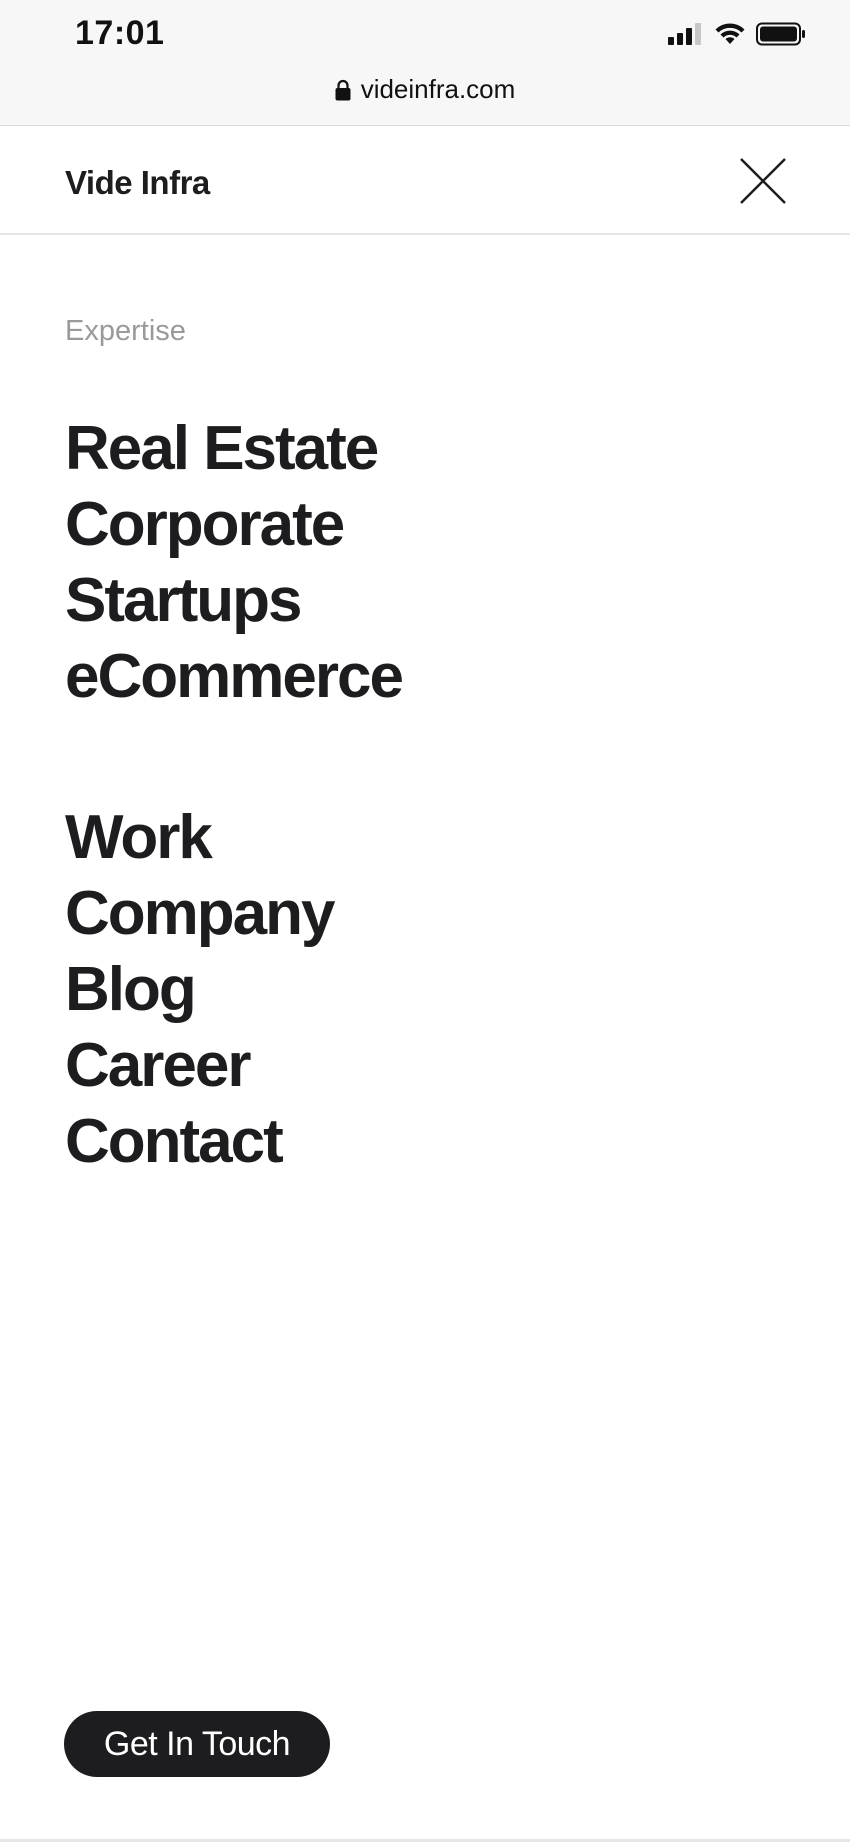  What do you see at coordinates (200, 914) in the screenshot?
I see `menu-item-company: Company` at bounding box center [200, 914].